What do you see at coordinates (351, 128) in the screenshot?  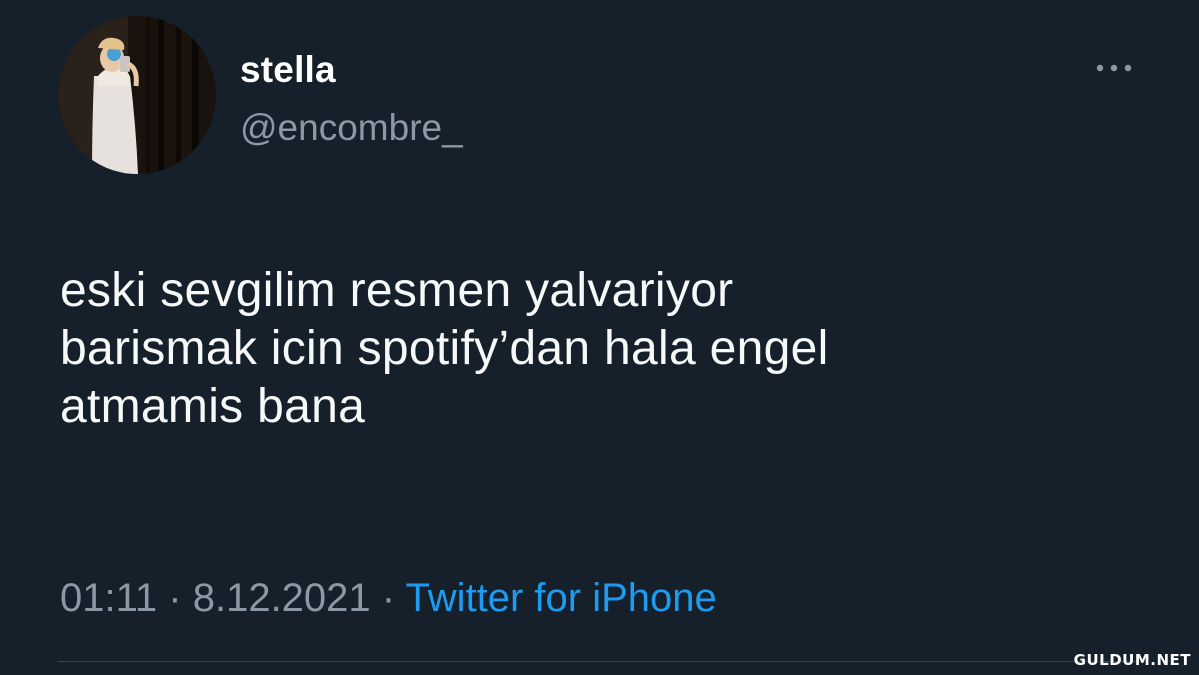 I see `user-handle: @encombre_` at bounding box center [351, 128].